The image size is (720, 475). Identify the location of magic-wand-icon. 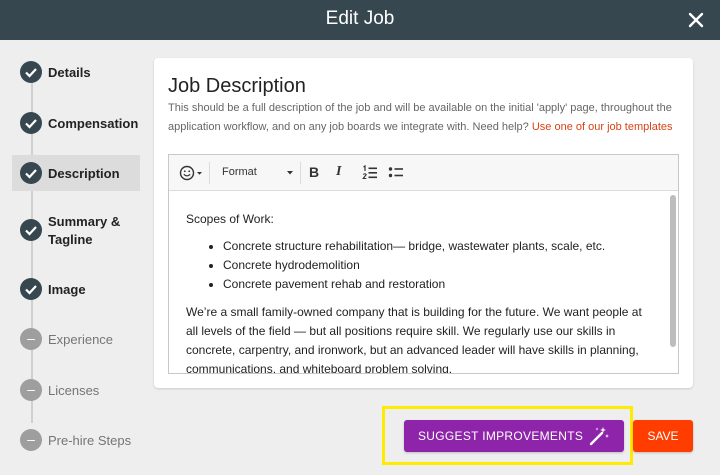
(599, 436).